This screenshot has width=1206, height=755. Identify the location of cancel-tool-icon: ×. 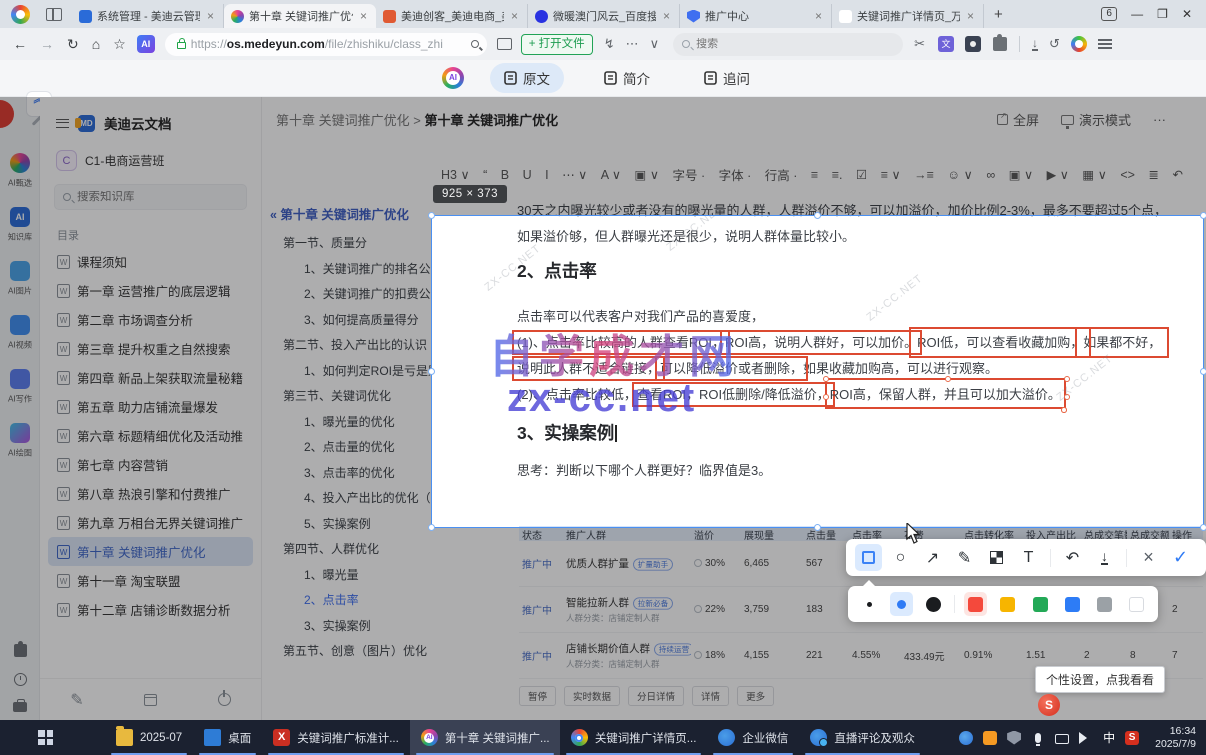
(1148, 557).